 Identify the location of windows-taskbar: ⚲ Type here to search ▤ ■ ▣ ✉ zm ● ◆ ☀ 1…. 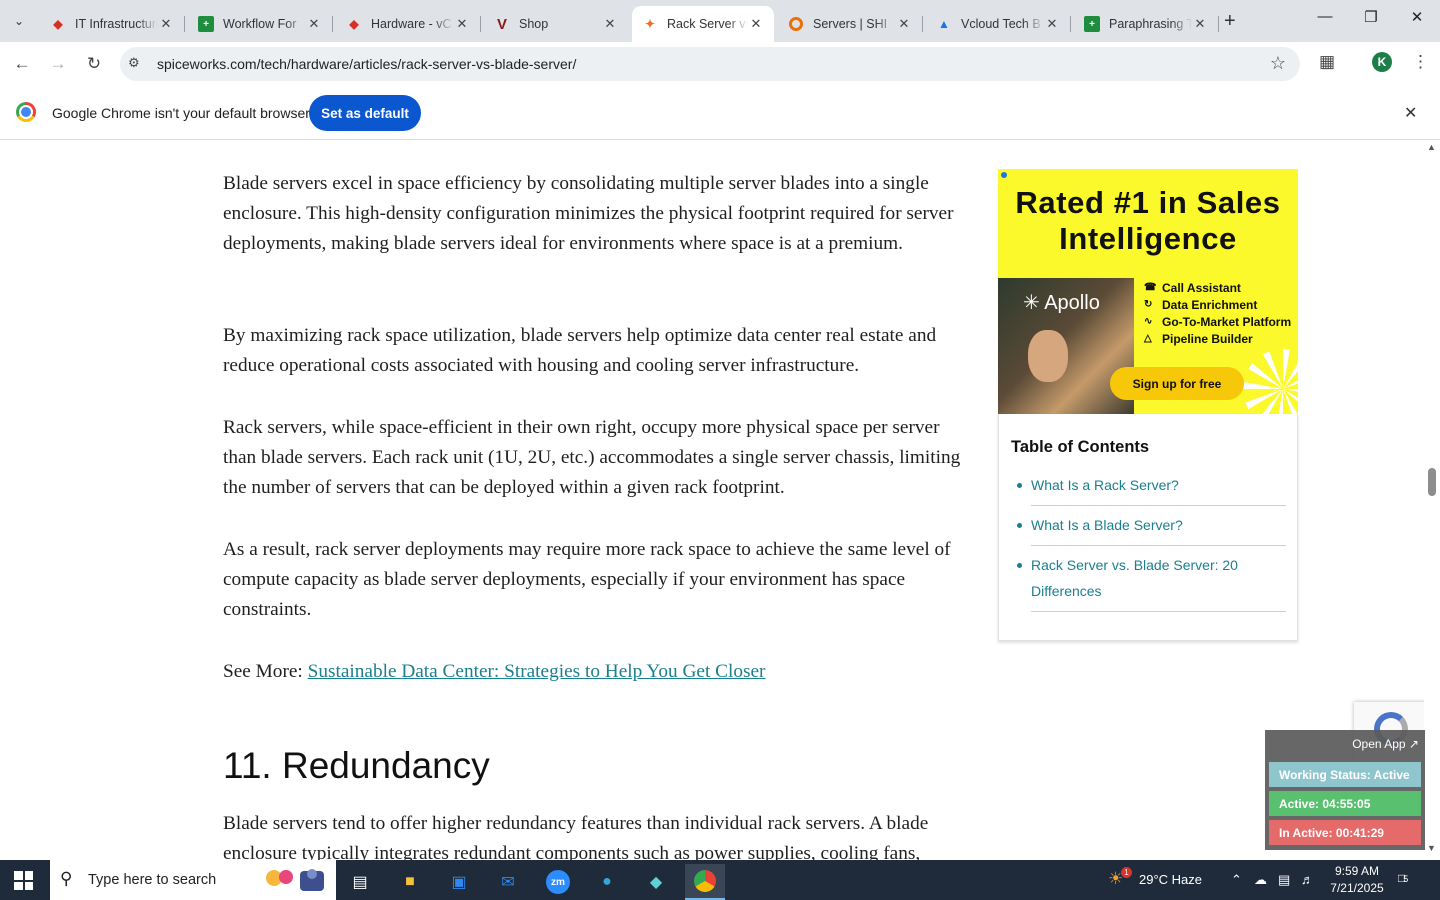
(720, 880).